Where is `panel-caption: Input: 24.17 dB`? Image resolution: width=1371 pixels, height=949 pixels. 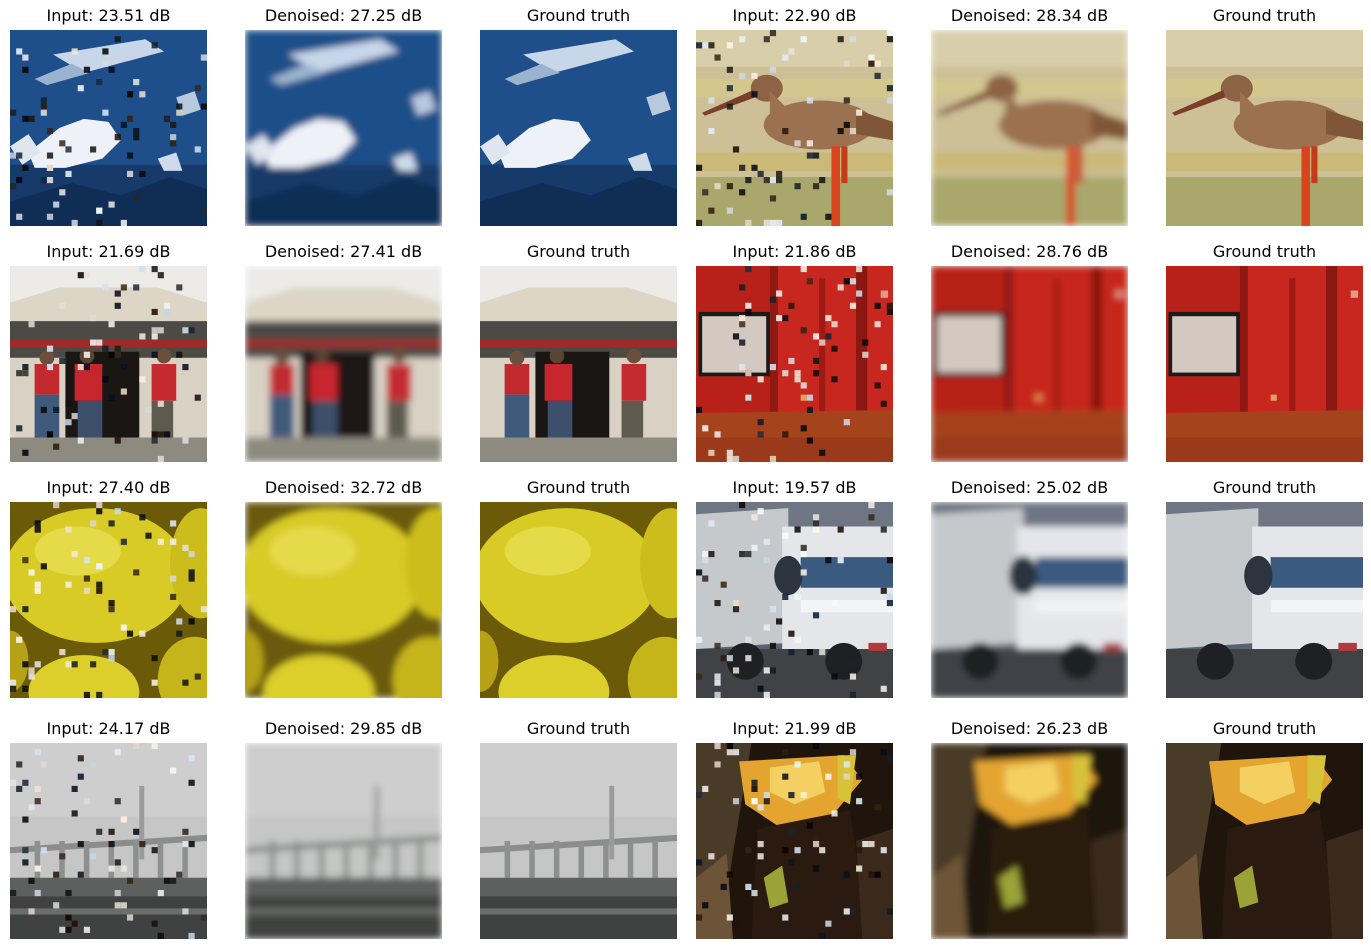 panel-caption: Input: 24.17 dB is located at coordinates (108, 728).